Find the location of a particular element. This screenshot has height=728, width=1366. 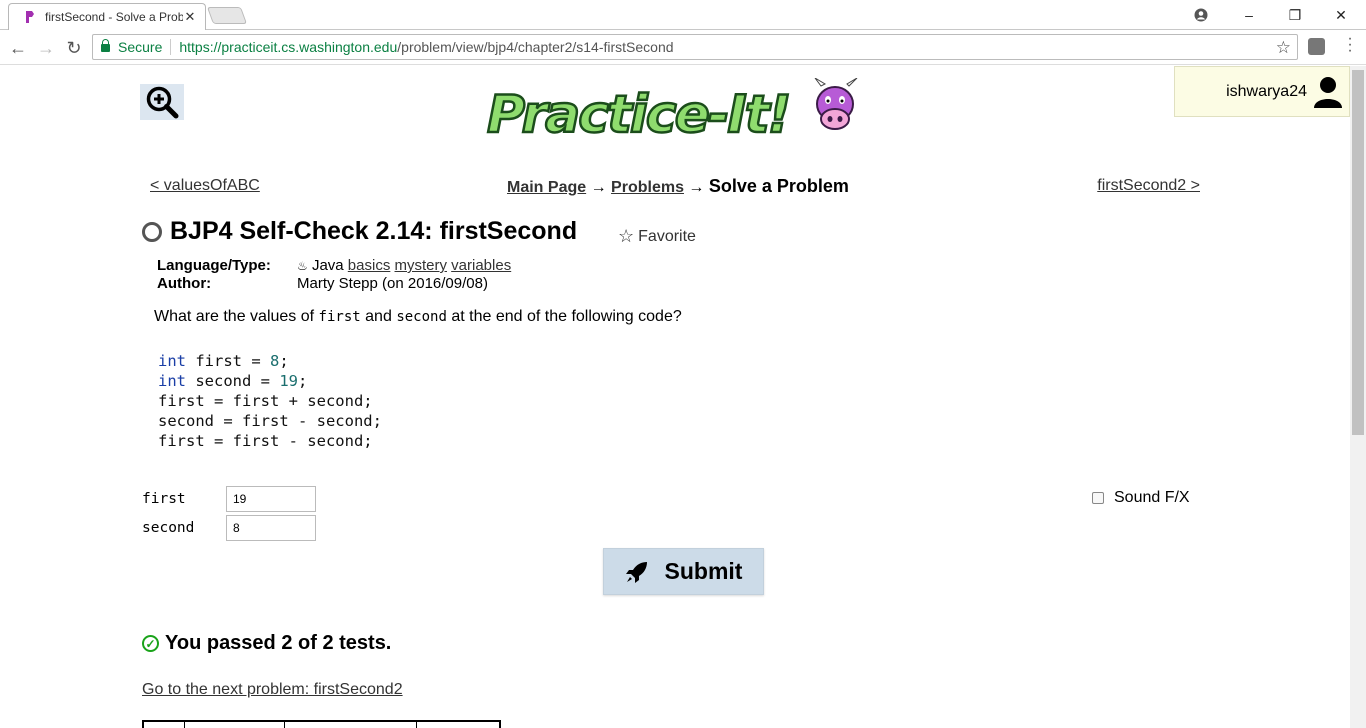

breadcrumb: Main Page → Problems → Solve a Problem is located at coordinates (678, 186).